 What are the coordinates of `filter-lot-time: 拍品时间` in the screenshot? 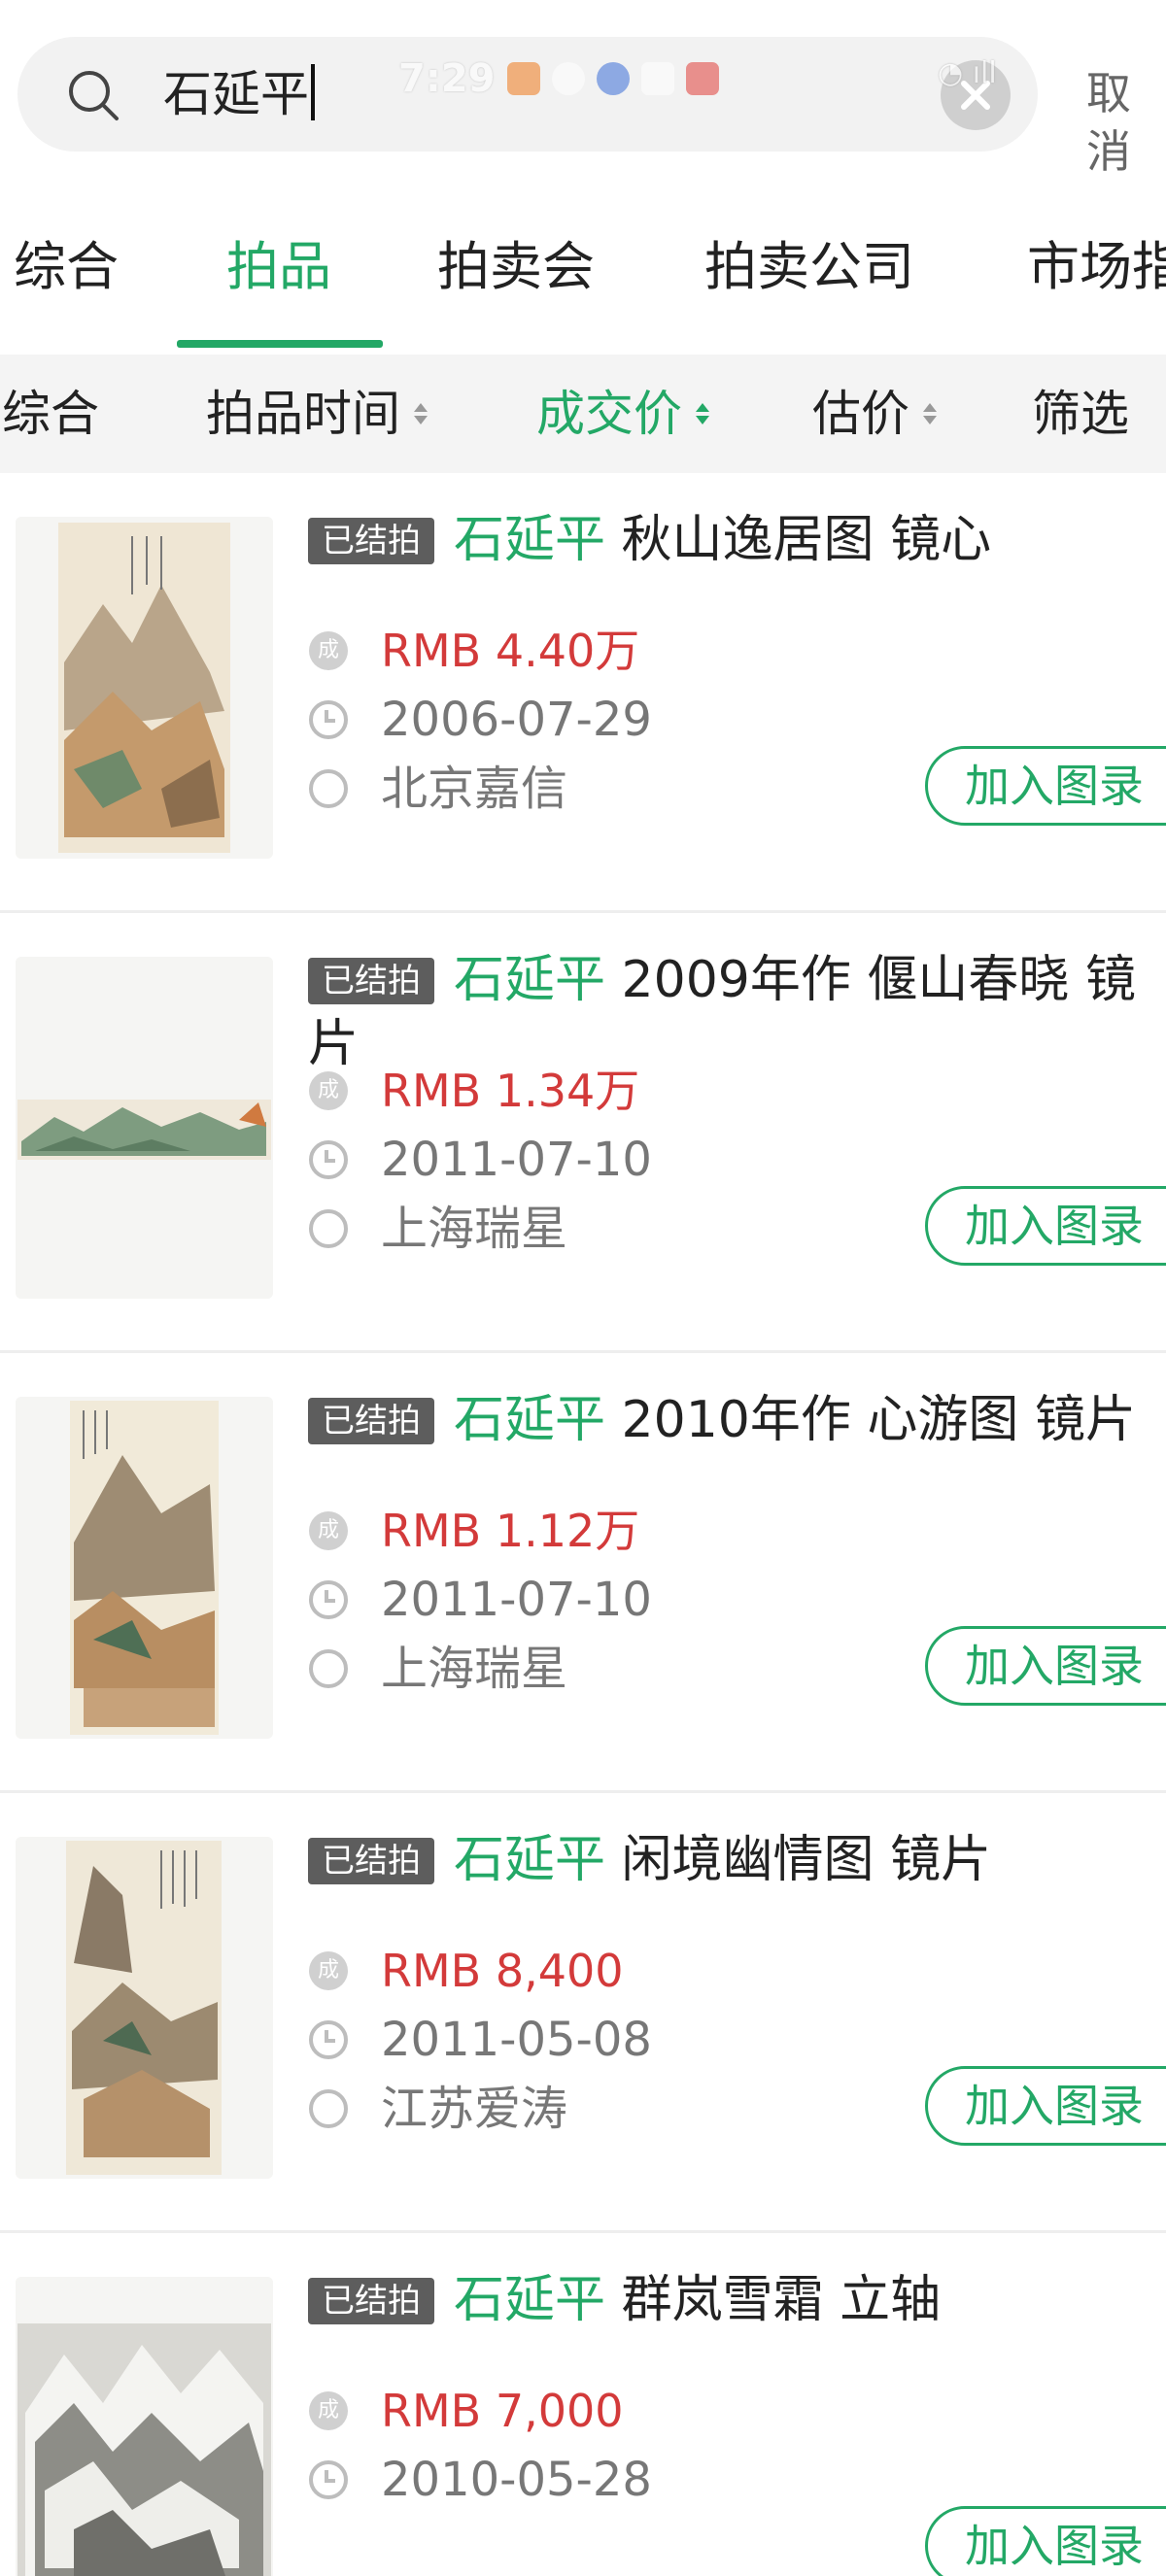 It's located at (317, 414).